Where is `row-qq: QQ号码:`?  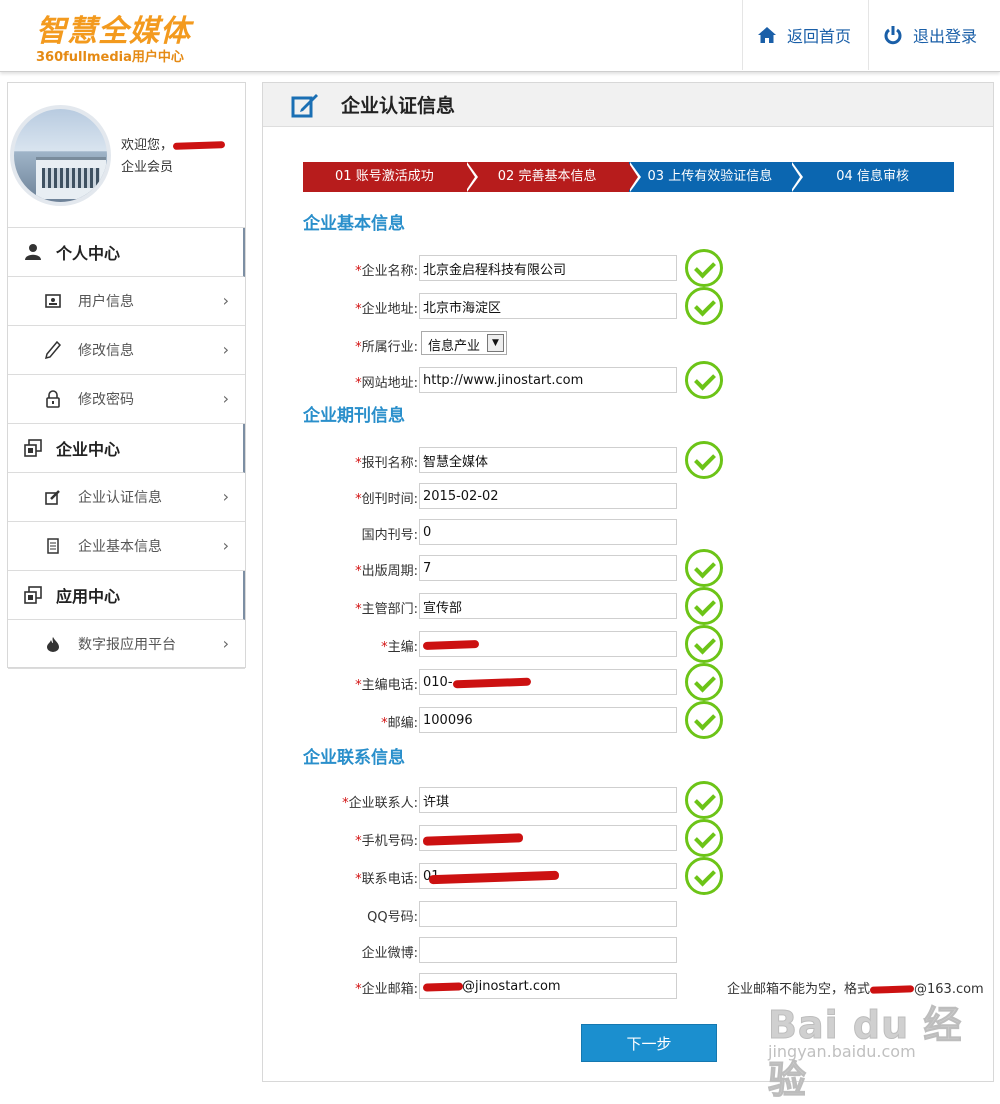 row-qq: QQ号码: is located at coordinates (633, 914).